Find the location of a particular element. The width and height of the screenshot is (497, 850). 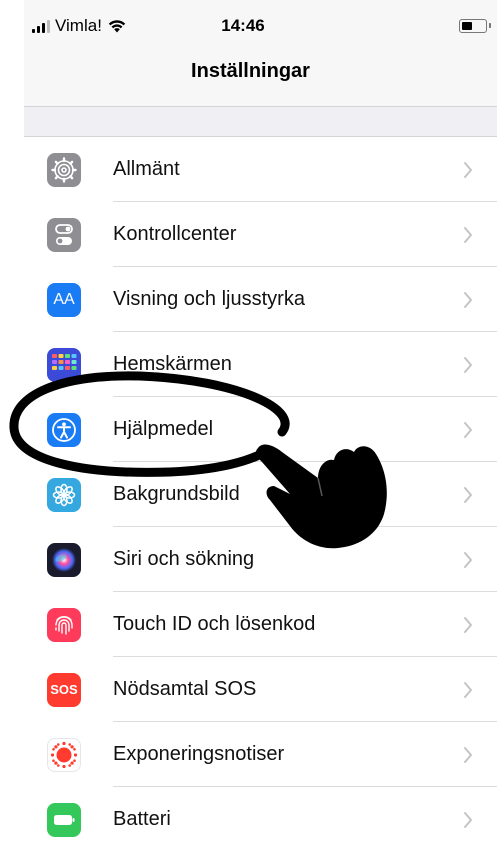

battery-icon is located at coordinates (64, 819).